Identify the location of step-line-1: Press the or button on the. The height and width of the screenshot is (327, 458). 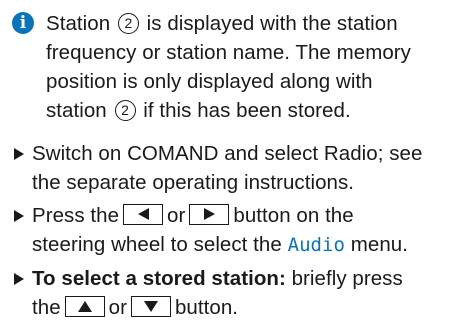
(193, 215).